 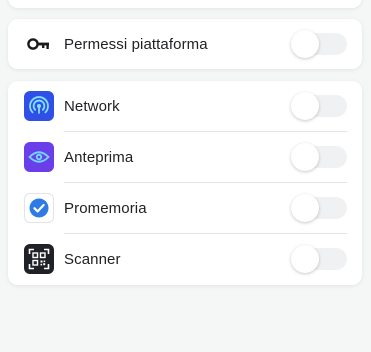 I want to click on eye-icon, so click(x=39, y=157).